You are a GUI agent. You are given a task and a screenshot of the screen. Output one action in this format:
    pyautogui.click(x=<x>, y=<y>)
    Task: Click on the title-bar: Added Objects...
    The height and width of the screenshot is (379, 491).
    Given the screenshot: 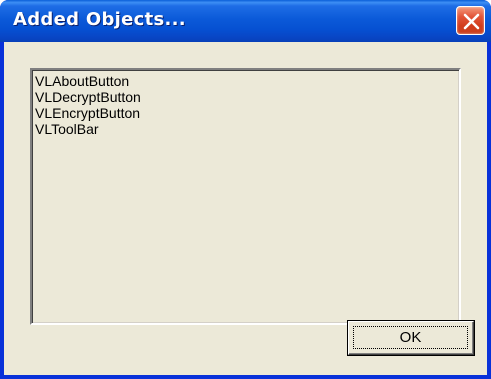 What is the action you would take?
    pyautogui.click(x=245, y=21)
    